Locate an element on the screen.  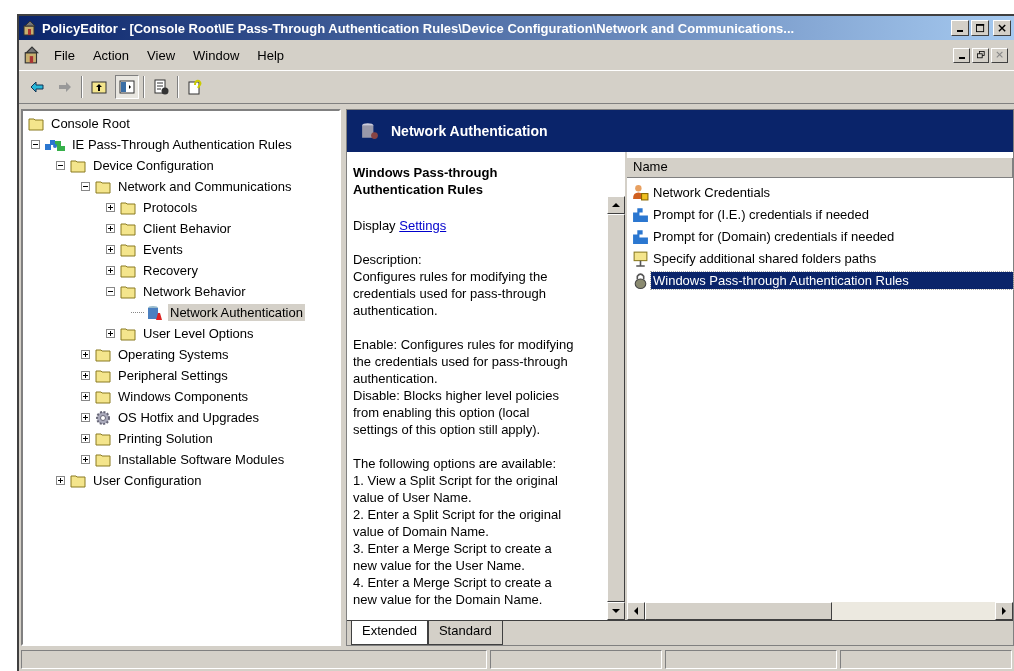
tree-item: Network and Communications is located at coordinates (205, 186).